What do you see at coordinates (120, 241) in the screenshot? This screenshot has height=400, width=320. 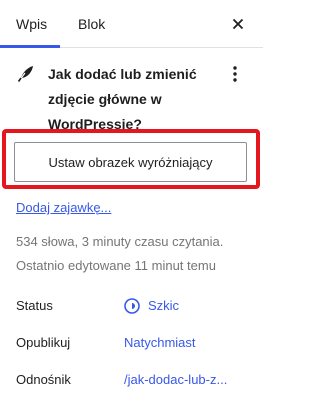 I see `word-count-reading-time: 534 słowa, 3 minuty czasu czytania.` at bounding box center [120, 241].